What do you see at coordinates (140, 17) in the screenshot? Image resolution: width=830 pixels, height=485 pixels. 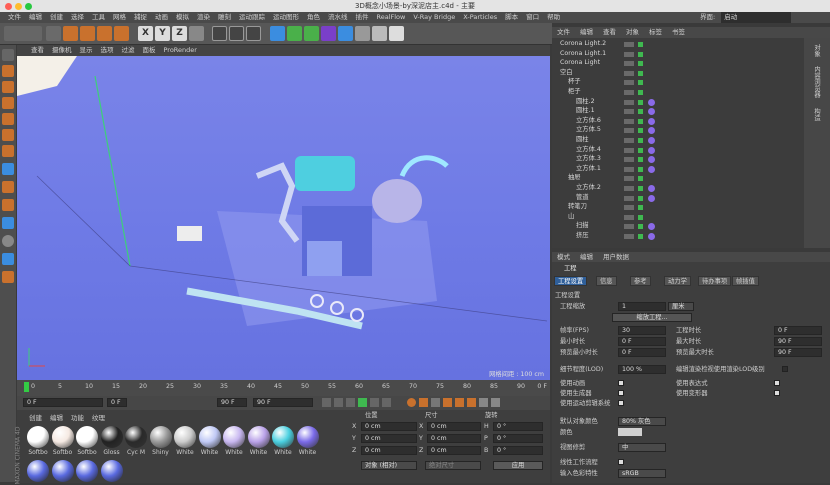 I see `menu-item: 捕捉` at bounding box center [140, 17].